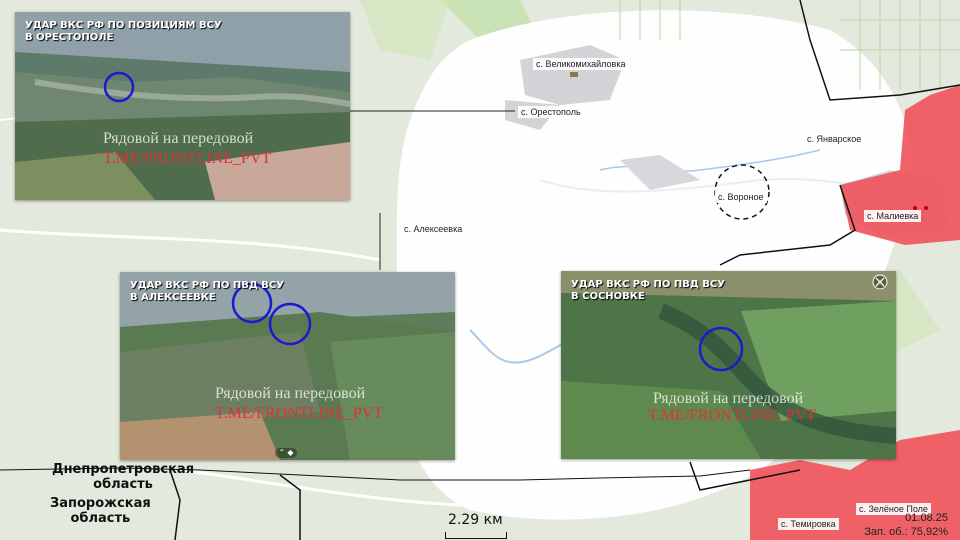 Image resolution: width=960 pixels, height=540 pixels. What do you see at coordinates (906, 525) in the screenshot?
I see `map-info: 01.08.25 Зап. об.: 75,92%` at bounding box center [906, 525].